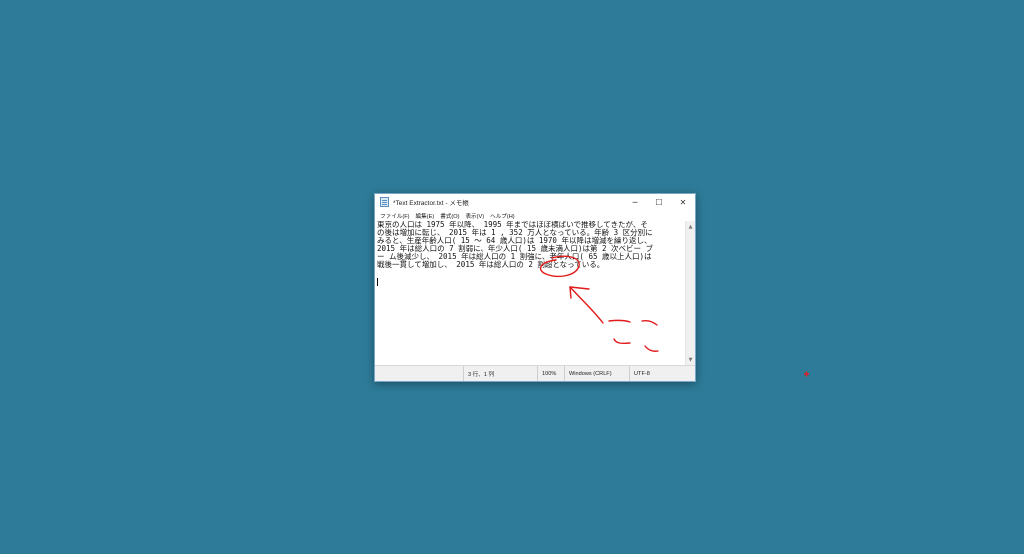  I want to click on menu-bar: ファイル(F) 編集(E) 書式(O) 表示(V) ヘルプ(H), so click(536, 216).